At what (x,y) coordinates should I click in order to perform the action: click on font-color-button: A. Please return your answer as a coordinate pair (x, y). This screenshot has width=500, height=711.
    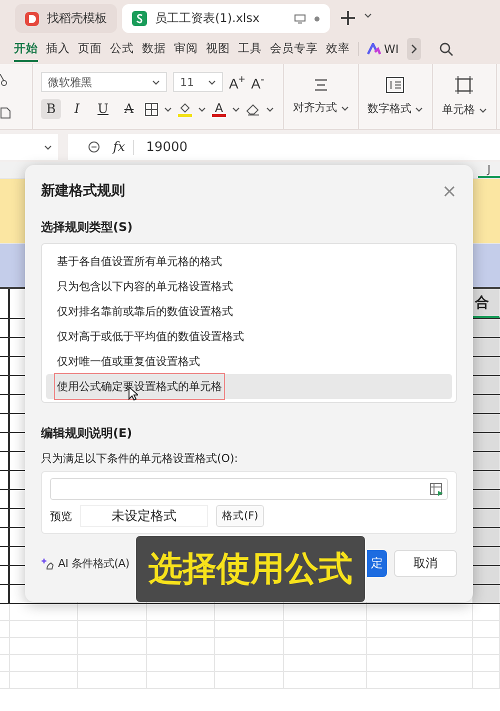
    Looking at the image, I should click on (219, 109).